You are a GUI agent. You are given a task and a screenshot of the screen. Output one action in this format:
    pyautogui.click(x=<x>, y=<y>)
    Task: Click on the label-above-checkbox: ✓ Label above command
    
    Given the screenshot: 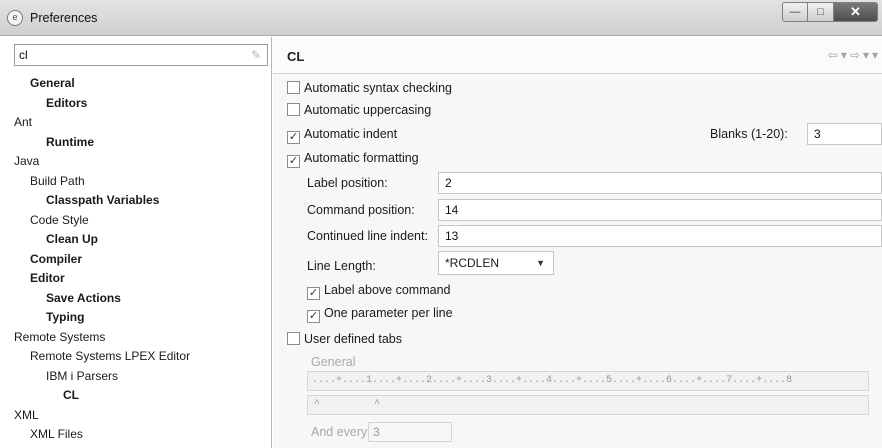 What is the action you would take?
    pyautogui.click(x=378, y=291)
    